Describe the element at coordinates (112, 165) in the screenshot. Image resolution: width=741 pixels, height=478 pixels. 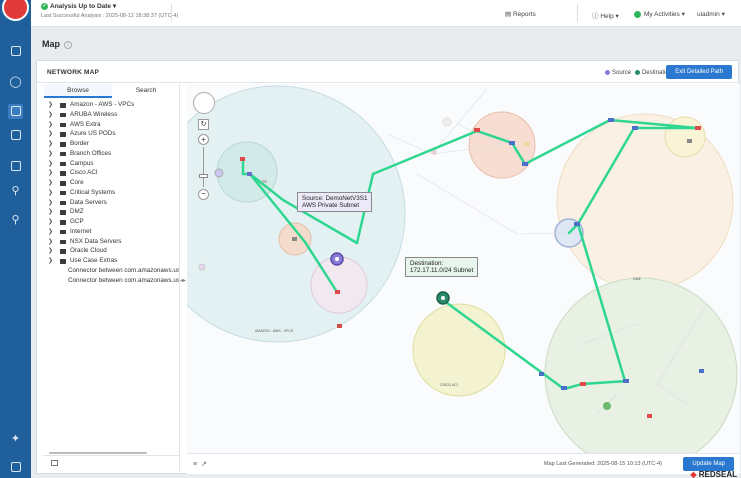
I see `tree-item: ❯ Campus` at that location.